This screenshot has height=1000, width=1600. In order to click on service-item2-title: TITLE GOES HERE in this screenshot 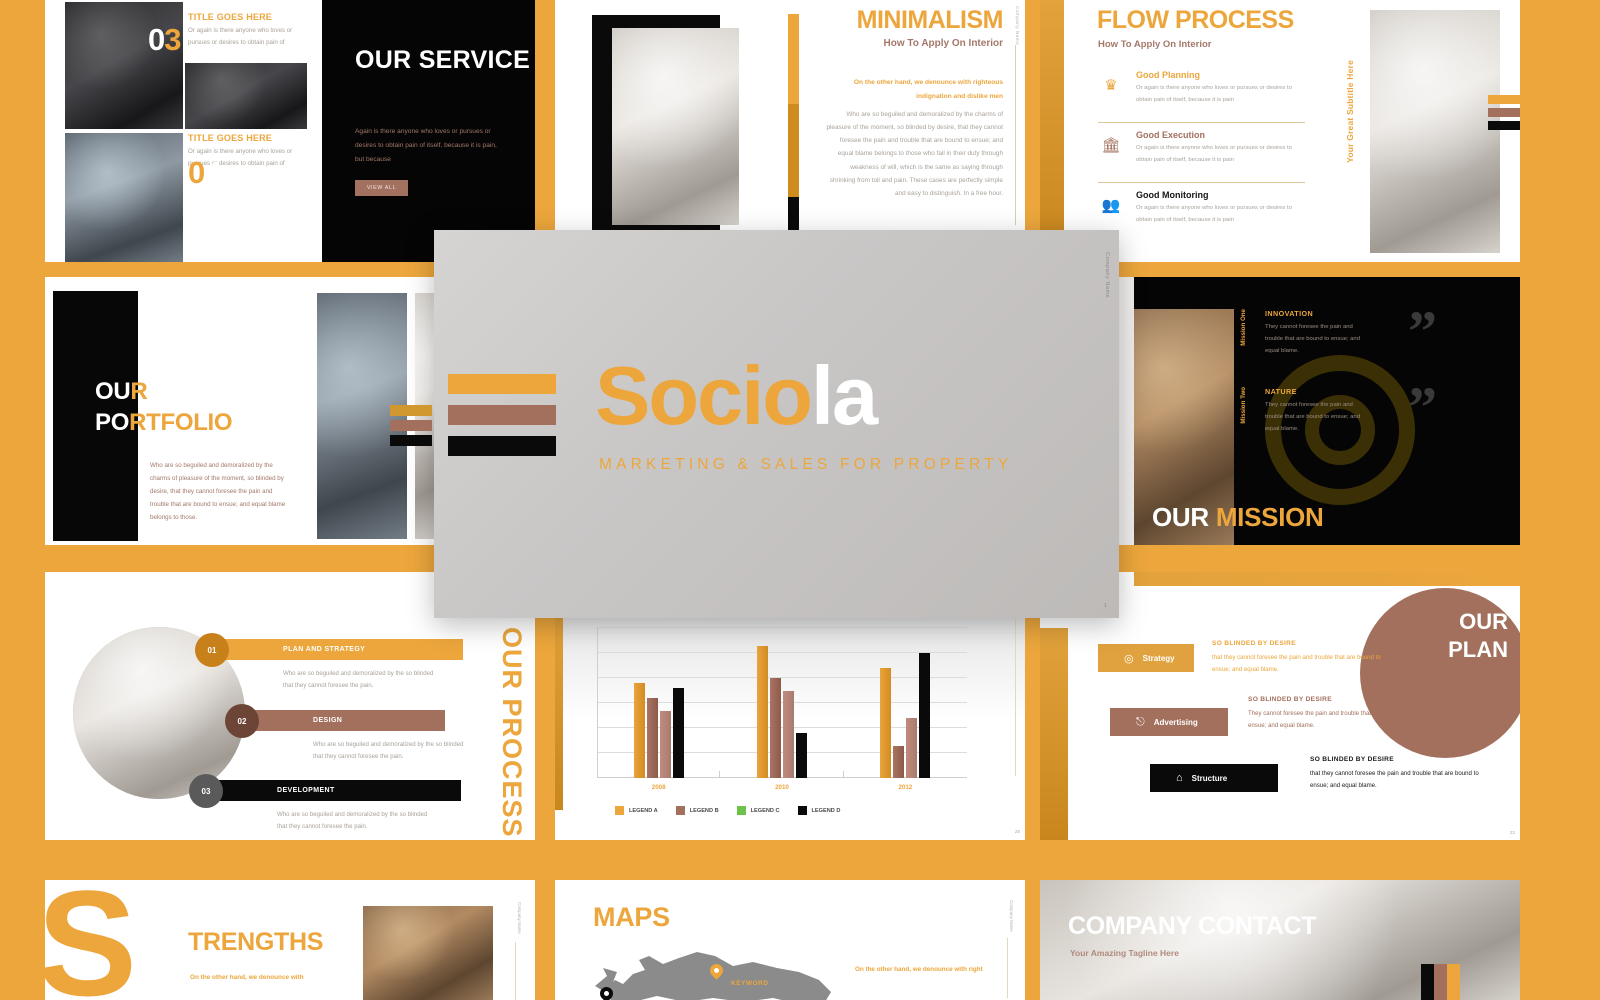, I will do `click(230, 138)`.